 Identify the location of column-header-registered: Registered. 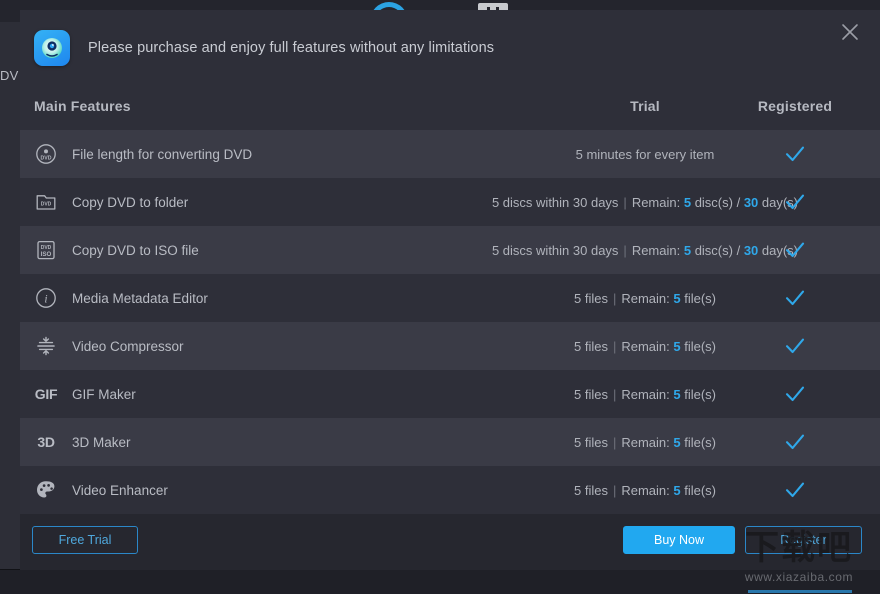
(795, 106).